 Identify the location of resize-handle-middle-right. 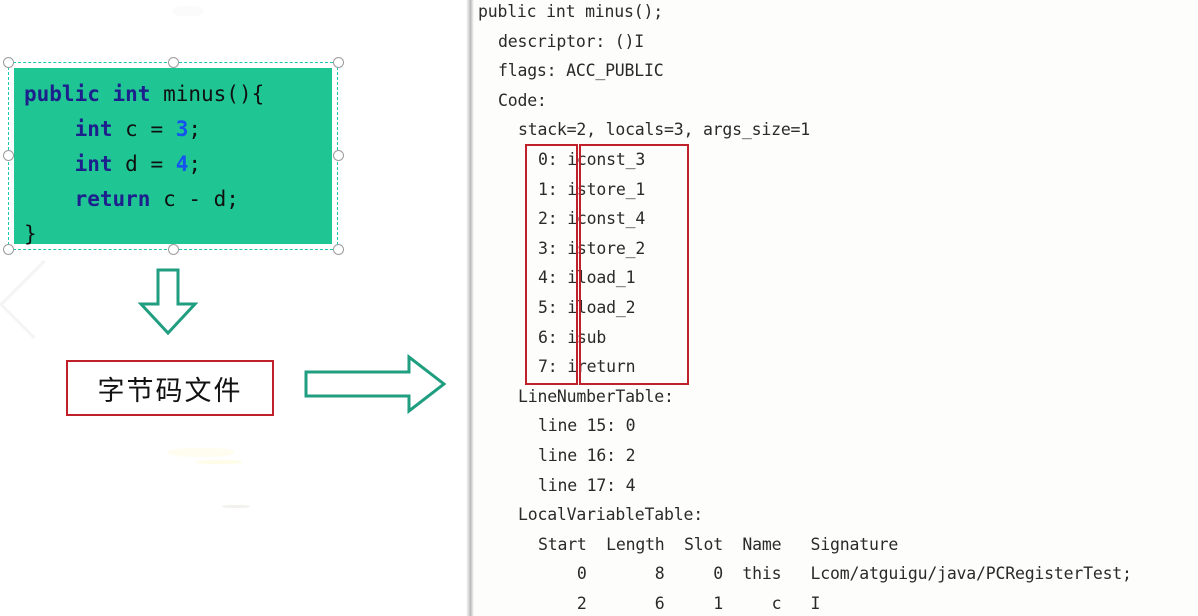
(338, 155).